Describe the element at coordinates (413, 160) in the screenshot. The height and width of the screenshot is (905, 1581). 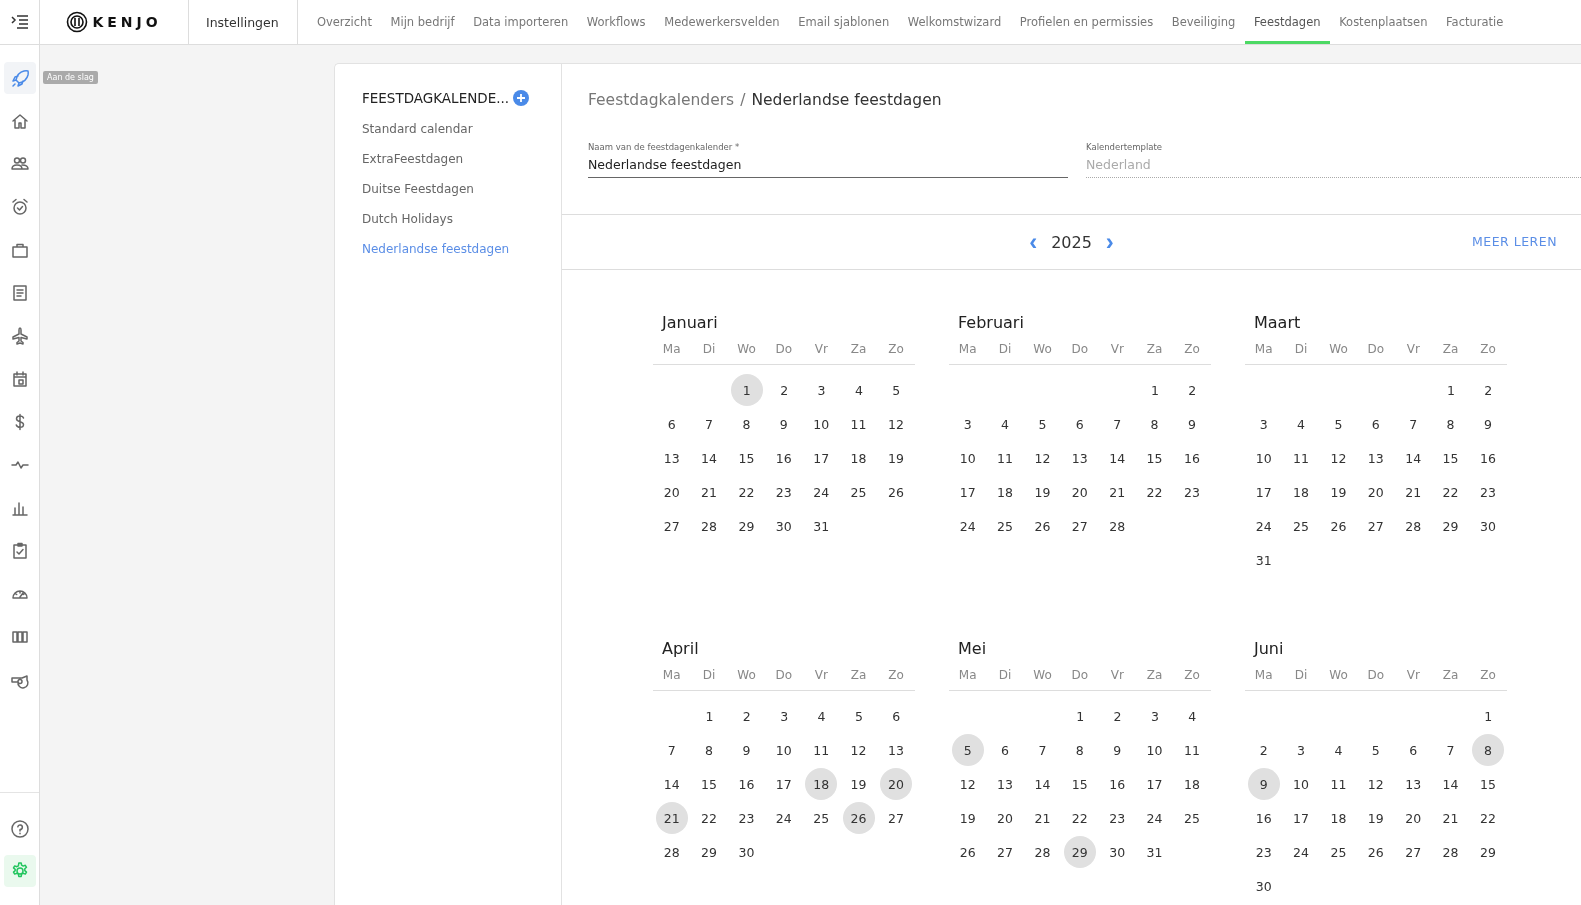
I see `calendar-list-item: ExtraFeestdagen` at that location.